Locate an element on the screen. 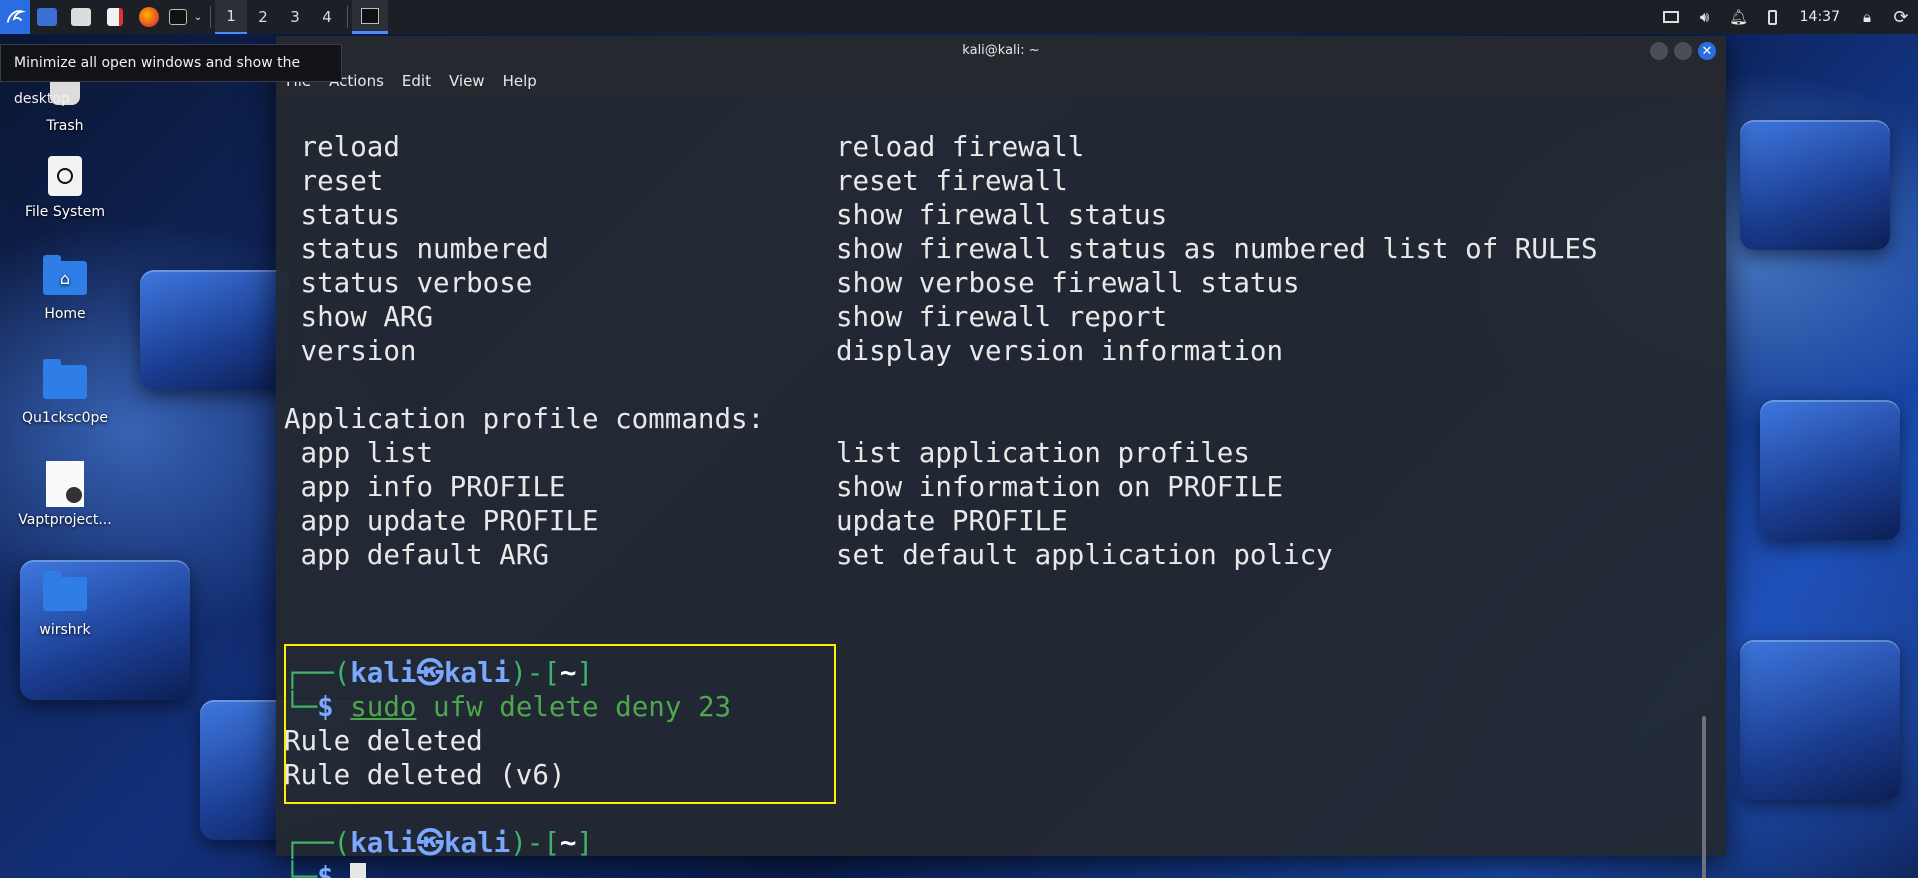 Image resolution: width=1918 pixels, height=878 pixels. desktop-icon-label: Home is located at coordinates (65, 314).